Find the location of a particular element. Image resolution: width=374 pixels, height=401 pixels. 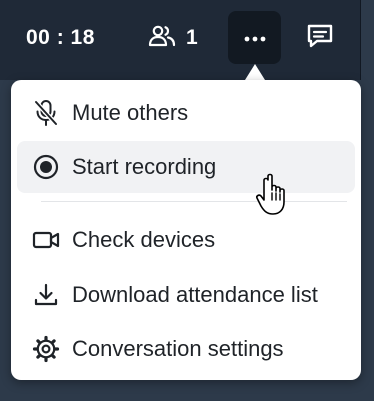

menu-item-check-devices: Check devices is located at coordinates (186, 240).